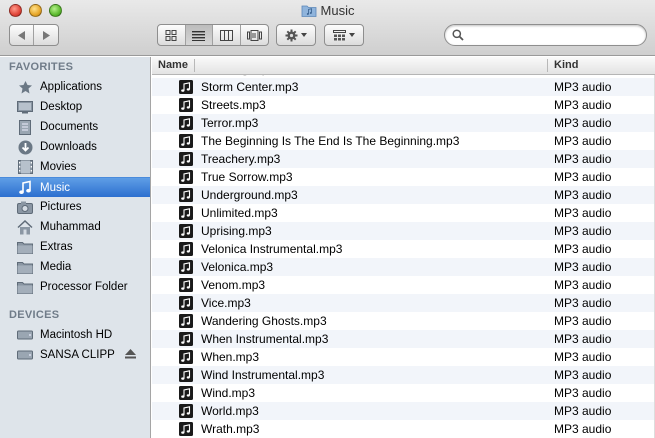  I want to click on table-row: Velonica.mp3 MP3 audio, so click(403, 267).